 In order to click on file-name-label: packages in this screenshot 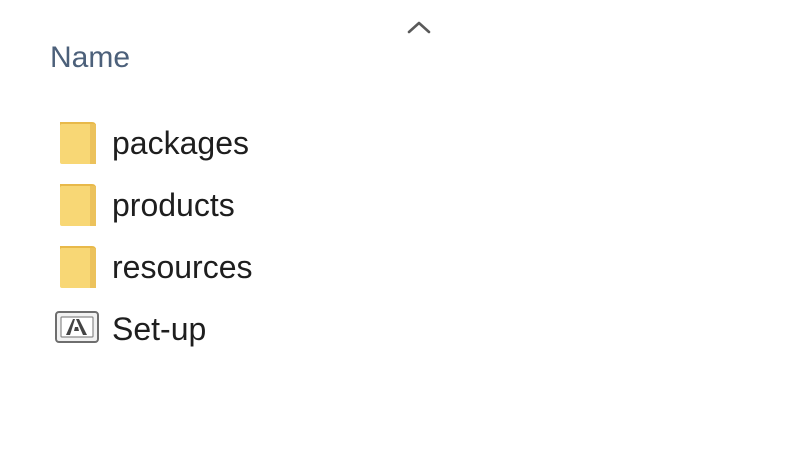, I will do `click(180, 143)`.